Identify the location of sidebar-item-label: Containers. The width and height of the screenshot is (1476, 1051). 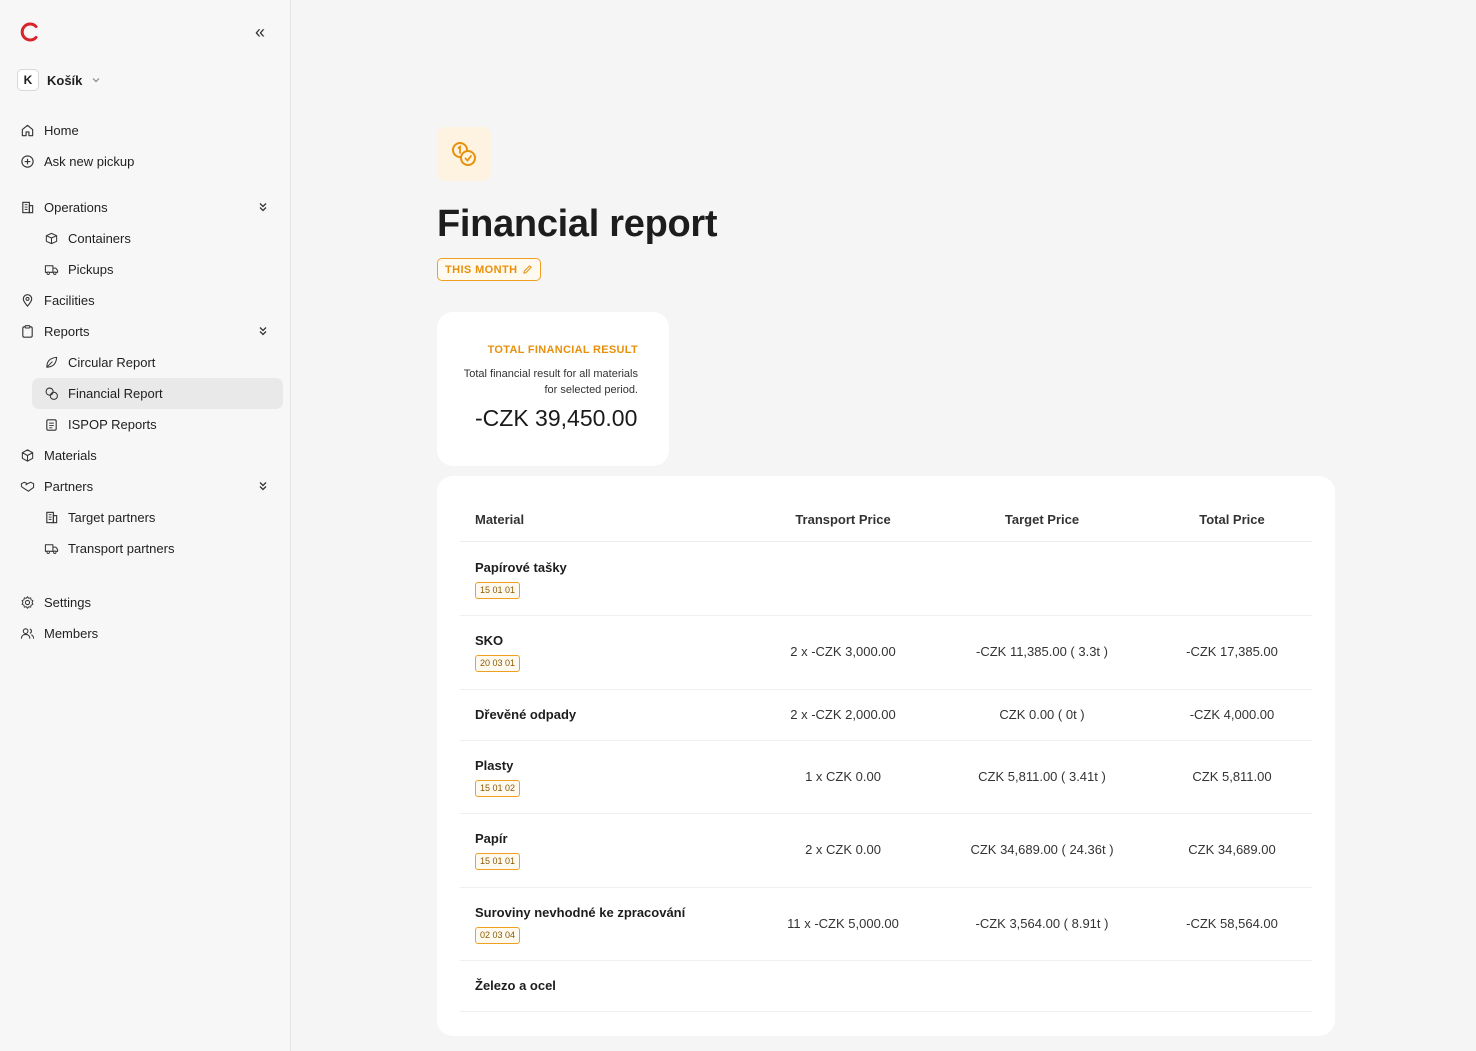
(99, 238).